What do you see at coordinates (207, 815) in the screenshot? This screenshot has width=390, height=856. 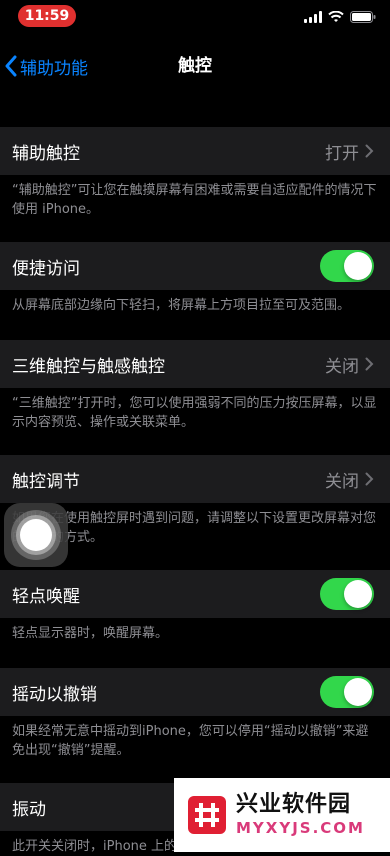 I see `watermark-logo-icon` at bounding box center [207, 815].